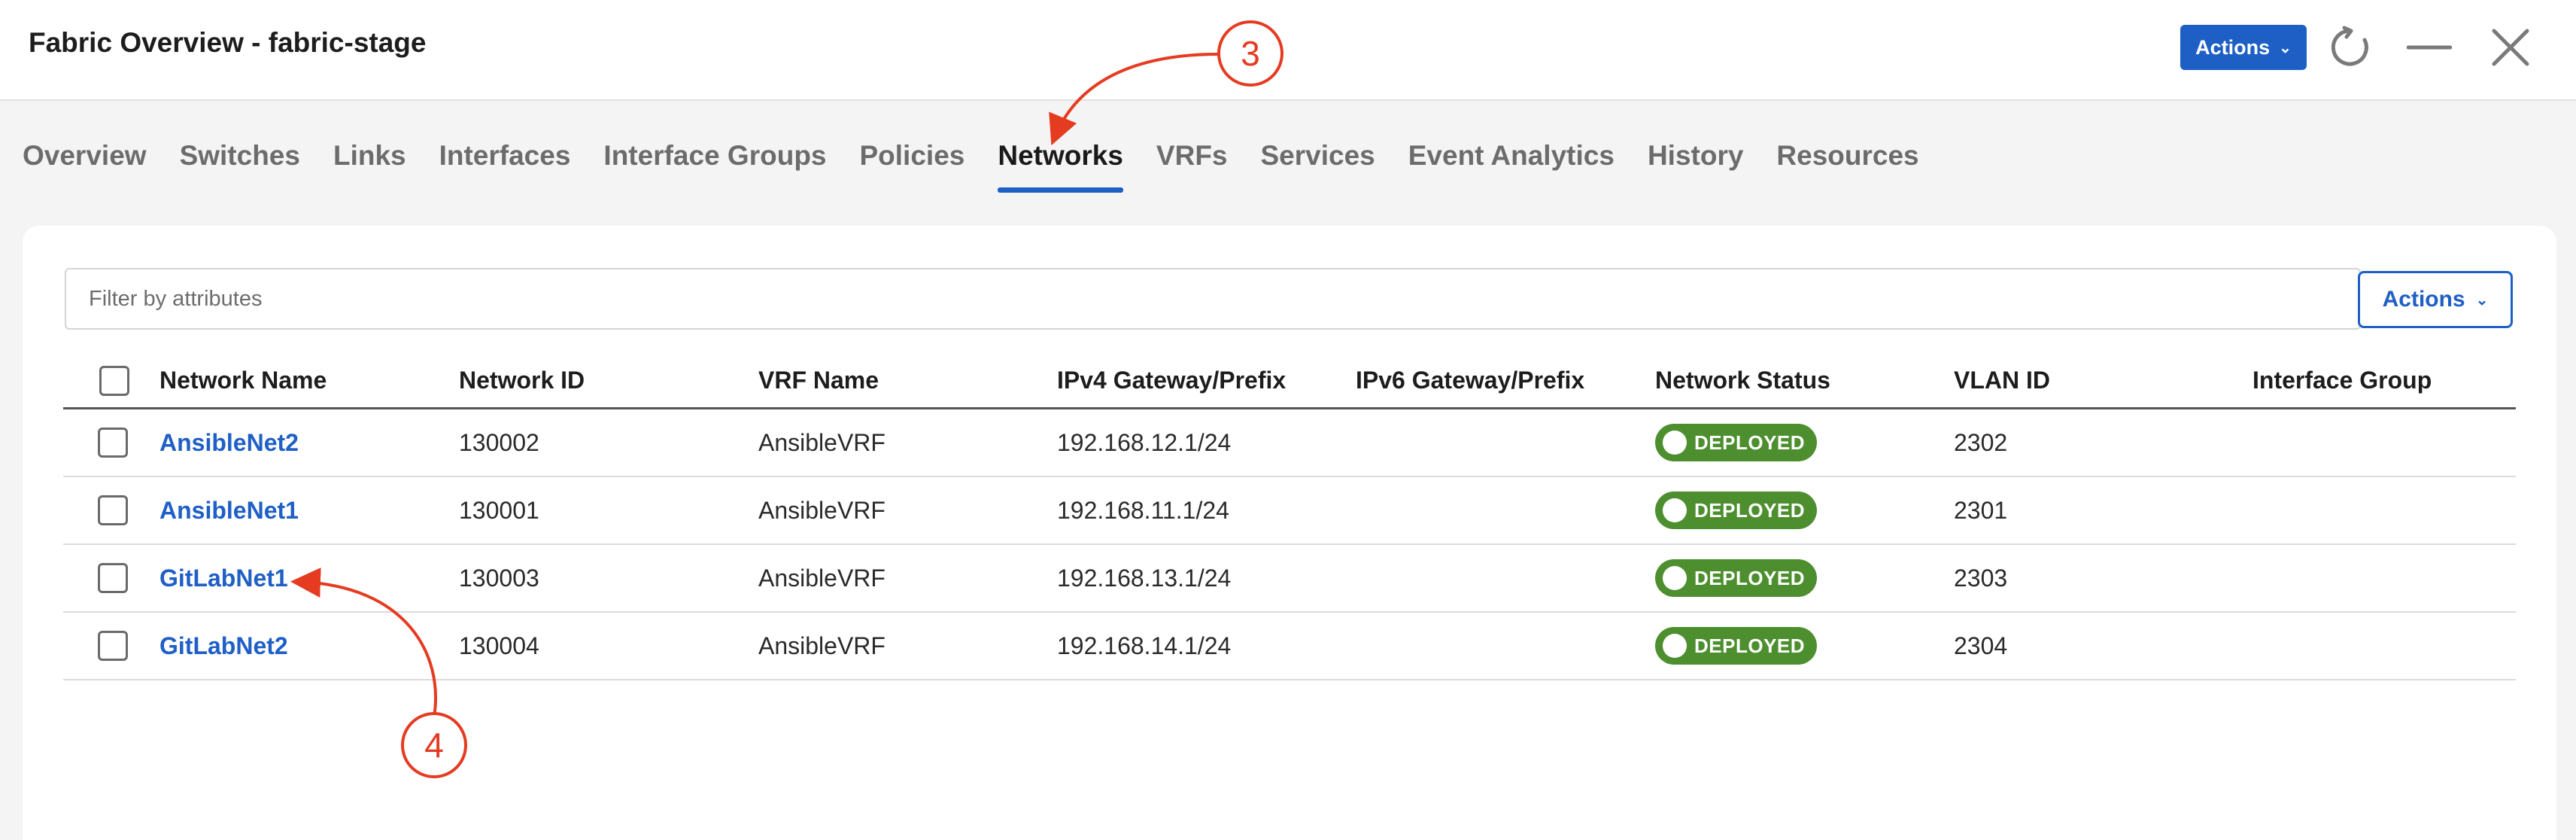 The height and width of the screenshot is (840, 2576). What do you see at coordinates (1470, 380) in the screenshot?
I see `column-header: IPv6 Gateway/Prefix` at bounding box center [1470, 380].